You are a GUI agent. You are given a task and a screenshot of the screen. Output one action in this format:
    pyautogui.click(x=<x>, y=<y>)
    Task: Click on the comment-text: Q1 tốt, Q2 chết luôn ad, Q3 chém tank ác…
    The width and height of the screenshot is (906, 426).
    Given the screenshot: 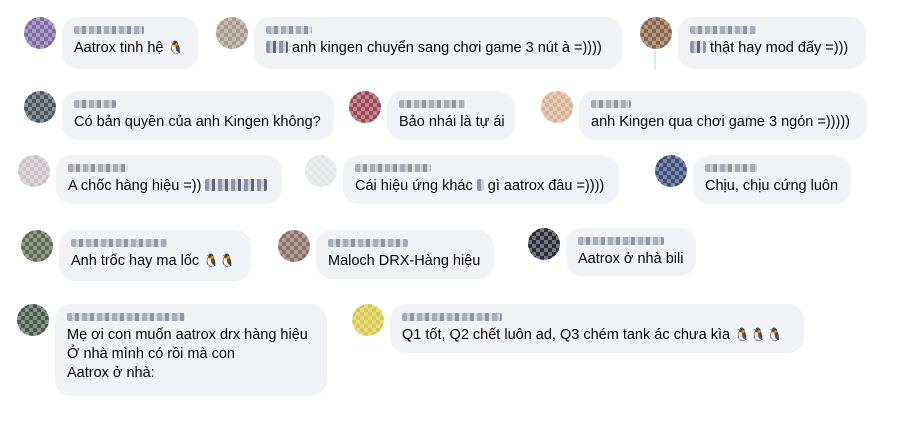 What is the action you would take?
    pyautogui.click(x=568, y=335)
    